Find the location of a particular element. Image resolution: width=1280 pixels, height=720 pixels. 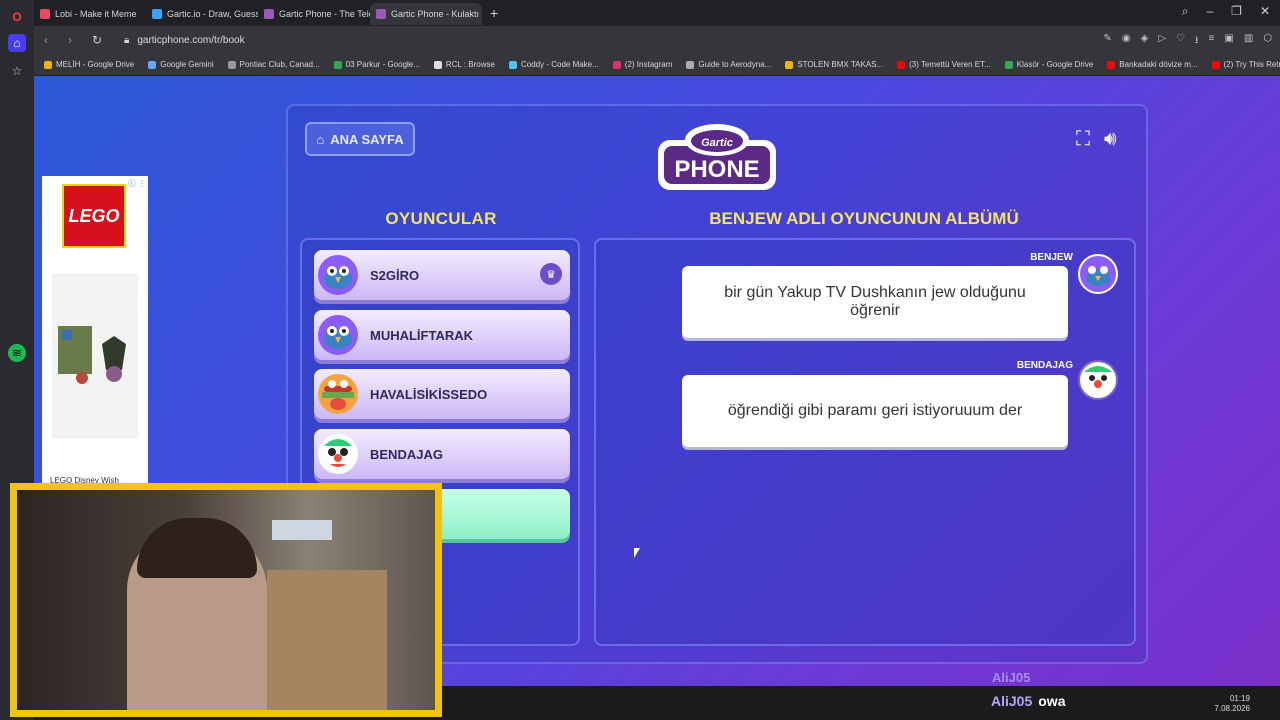

avatar: ▣ is located at coordinates (1228, 41).